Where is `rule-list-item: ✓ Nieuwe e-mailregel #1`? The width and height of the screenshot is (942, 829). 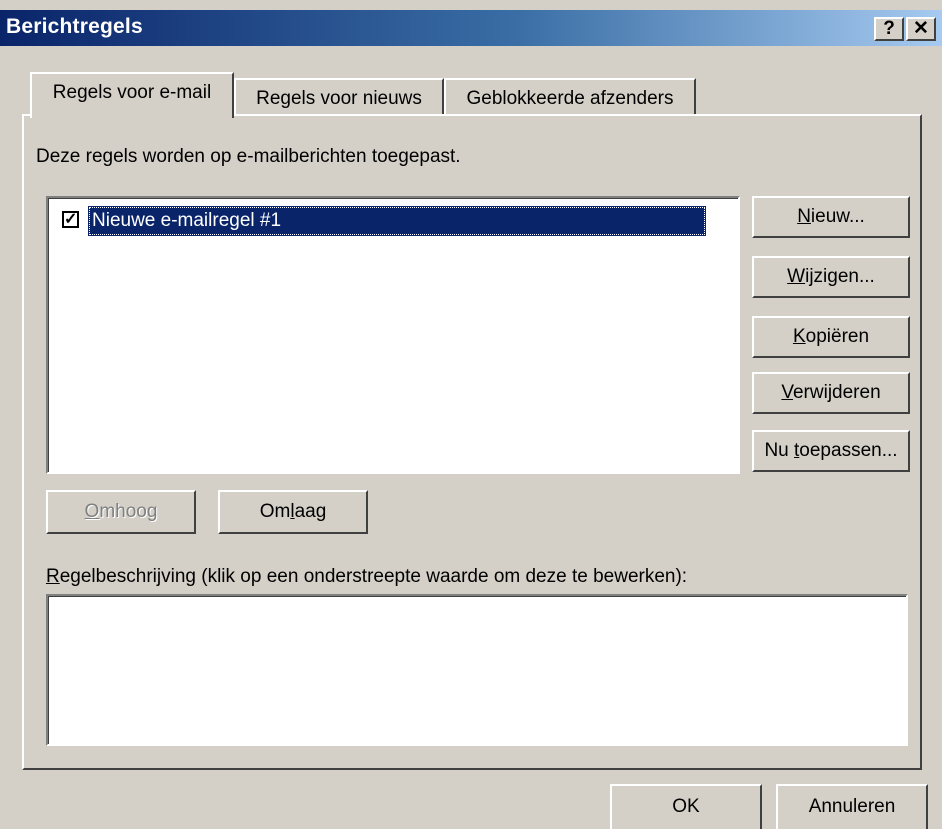 rule-list-item: ✓ Nieuwe e-mailregel #1 is located at coordinates (383, 221).